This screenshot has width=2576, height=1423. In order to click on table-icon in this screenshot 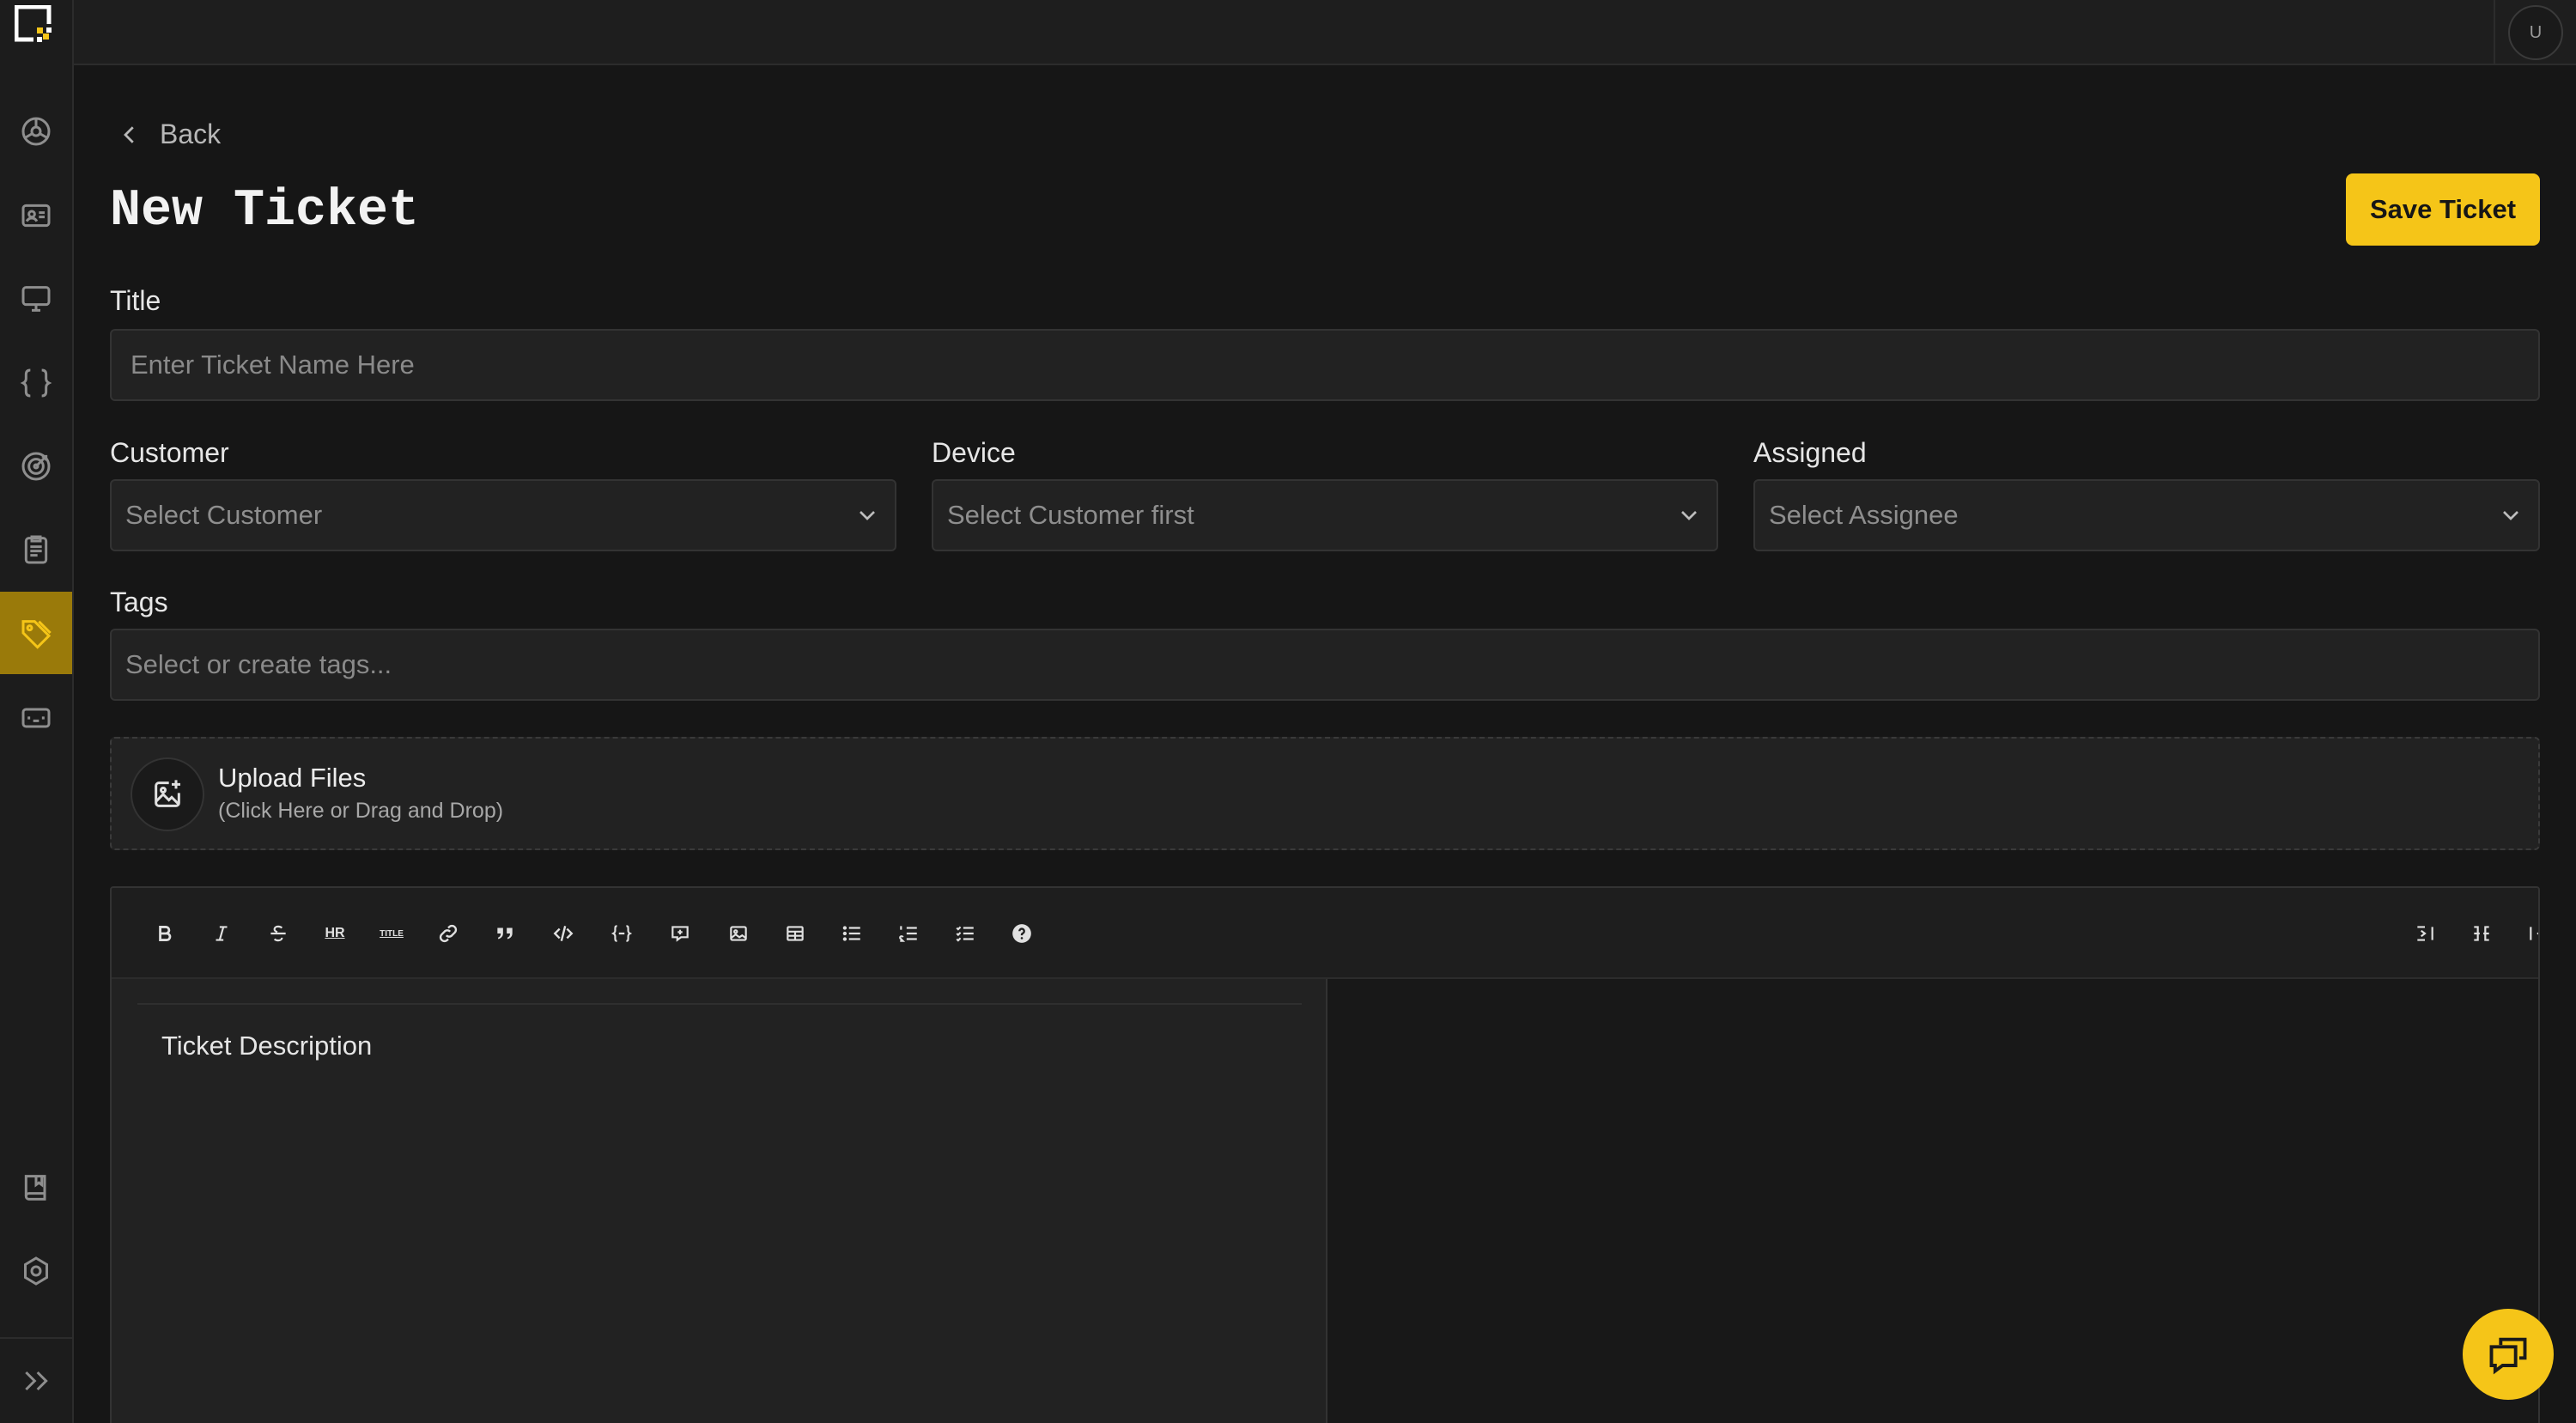, I will do `click(795, 933)`.